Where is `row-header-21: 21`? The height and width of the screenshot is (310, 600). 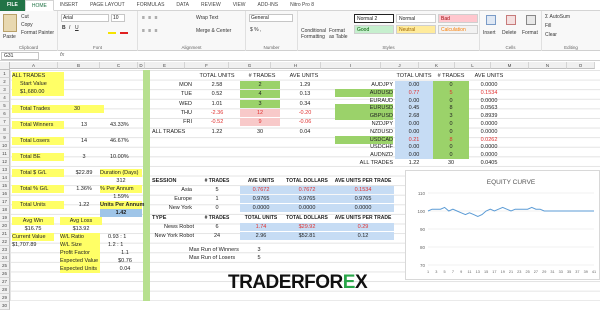
row-header-21: 21 is located at coordinates (5, 234).